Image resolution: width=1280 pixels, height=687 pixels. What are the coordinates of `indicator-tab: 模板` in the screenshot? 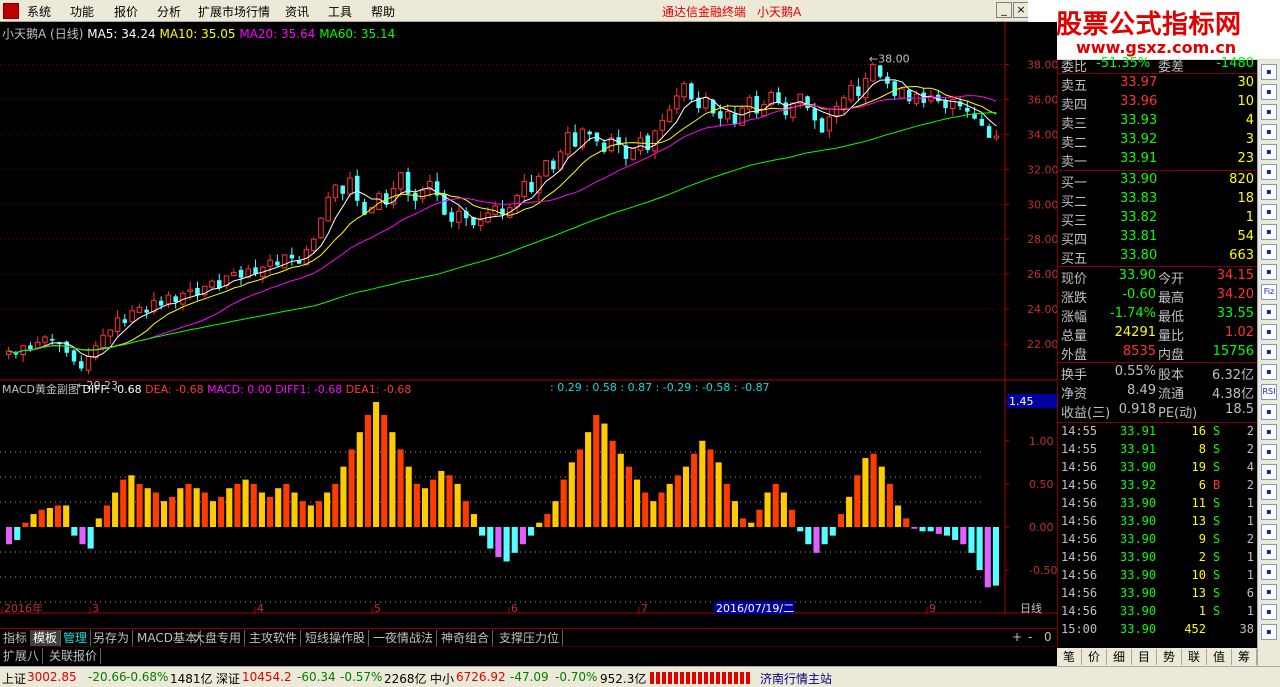 It's located at (46, 638).